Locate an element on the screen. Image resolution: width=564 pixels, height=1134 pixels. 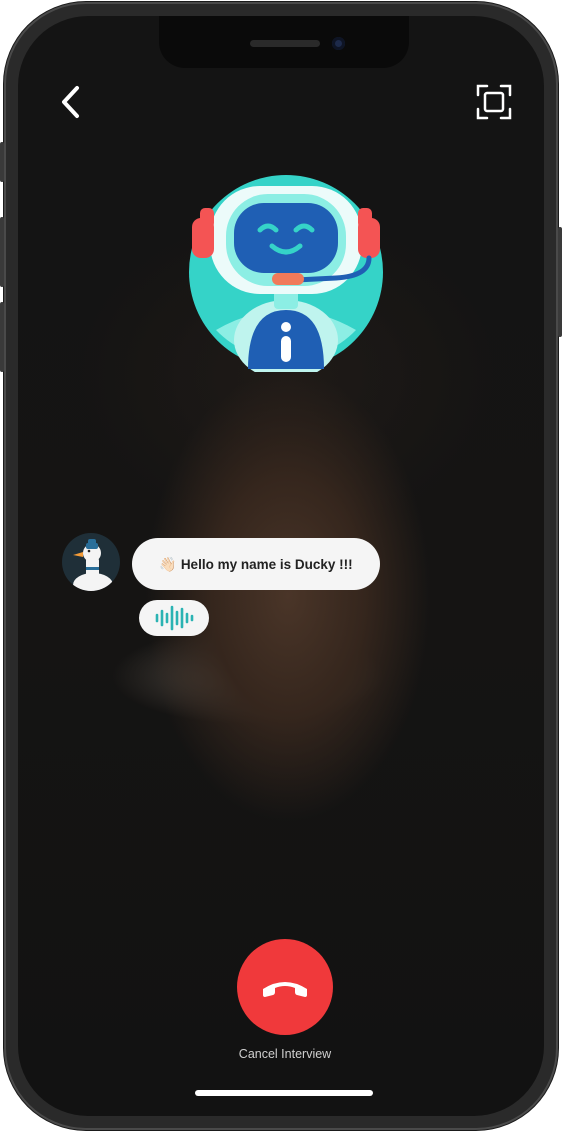
notch is located at coordinates (284, 42).